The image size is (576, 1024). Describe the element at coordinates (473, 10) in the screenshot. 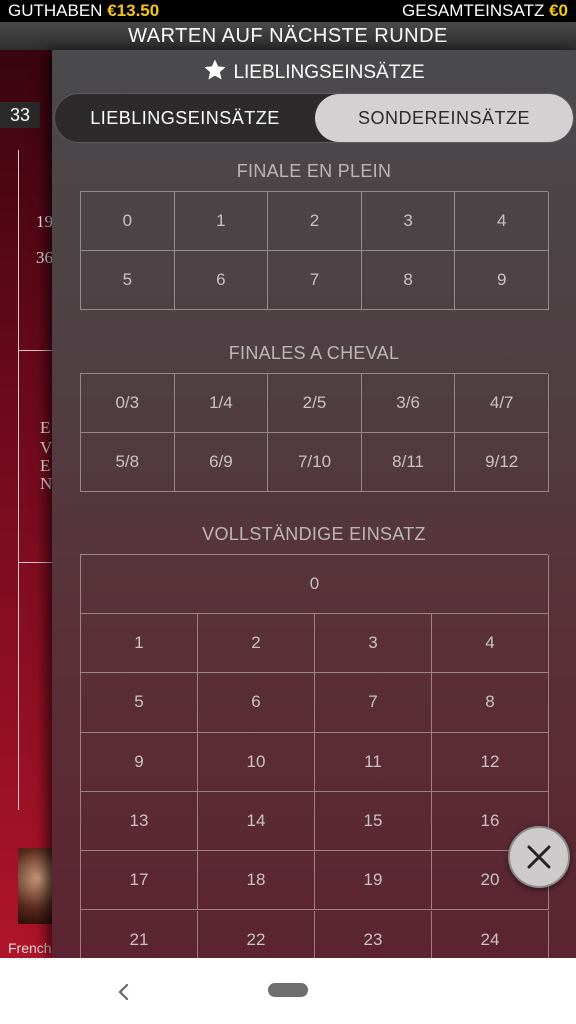

I see `total-bet-label: GESAMTEINSATZ` at that location.